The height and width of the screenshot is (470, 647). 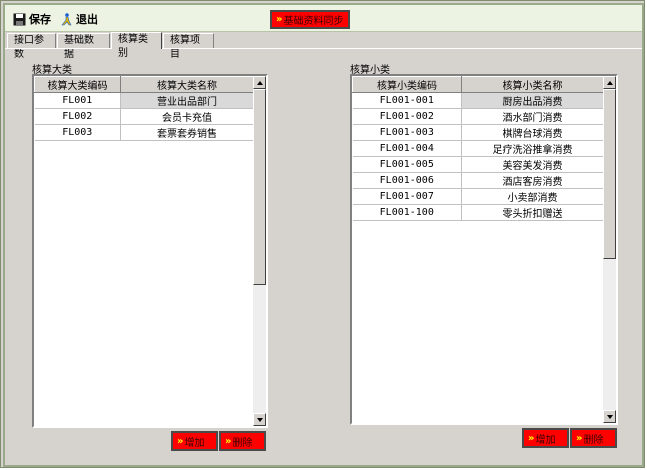 What do you see at coordinates (407, 132) in the screenshot?
I see `minor-code-cell: FL001-003` at bounding box center [407, 132].